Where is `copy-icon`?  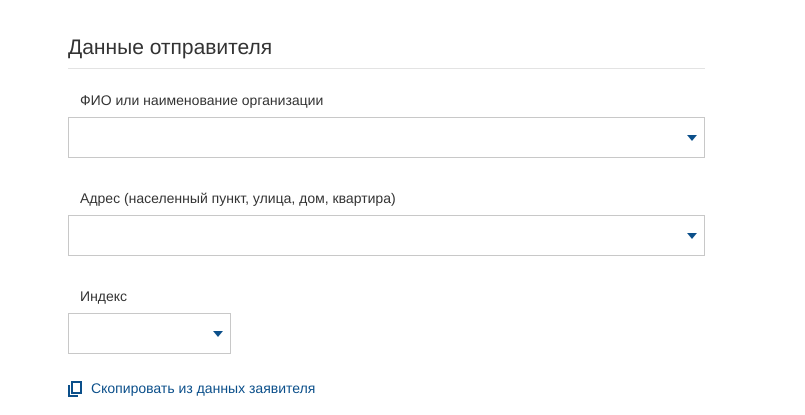 copy-icon is located at coordinates (75, 388).